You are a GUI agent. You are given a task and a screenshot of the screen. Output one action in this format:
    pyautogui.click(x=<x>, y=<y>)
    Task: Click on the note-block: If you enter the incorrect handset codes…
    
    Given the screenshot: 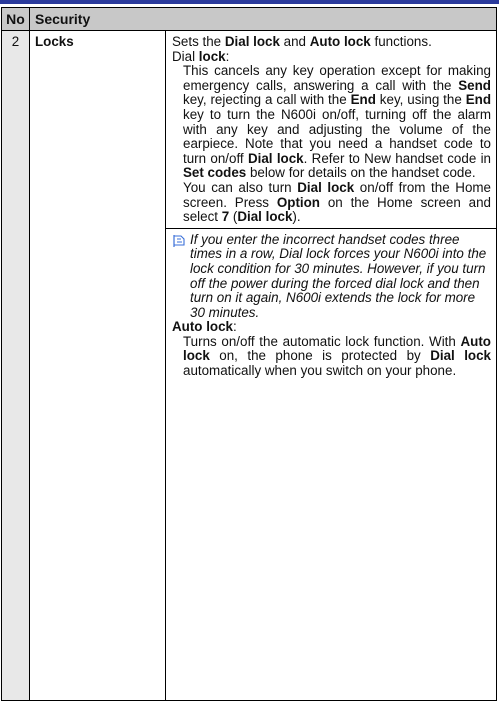 What is the action you would take?
    pyautogui.click(x=331, y=276)
    